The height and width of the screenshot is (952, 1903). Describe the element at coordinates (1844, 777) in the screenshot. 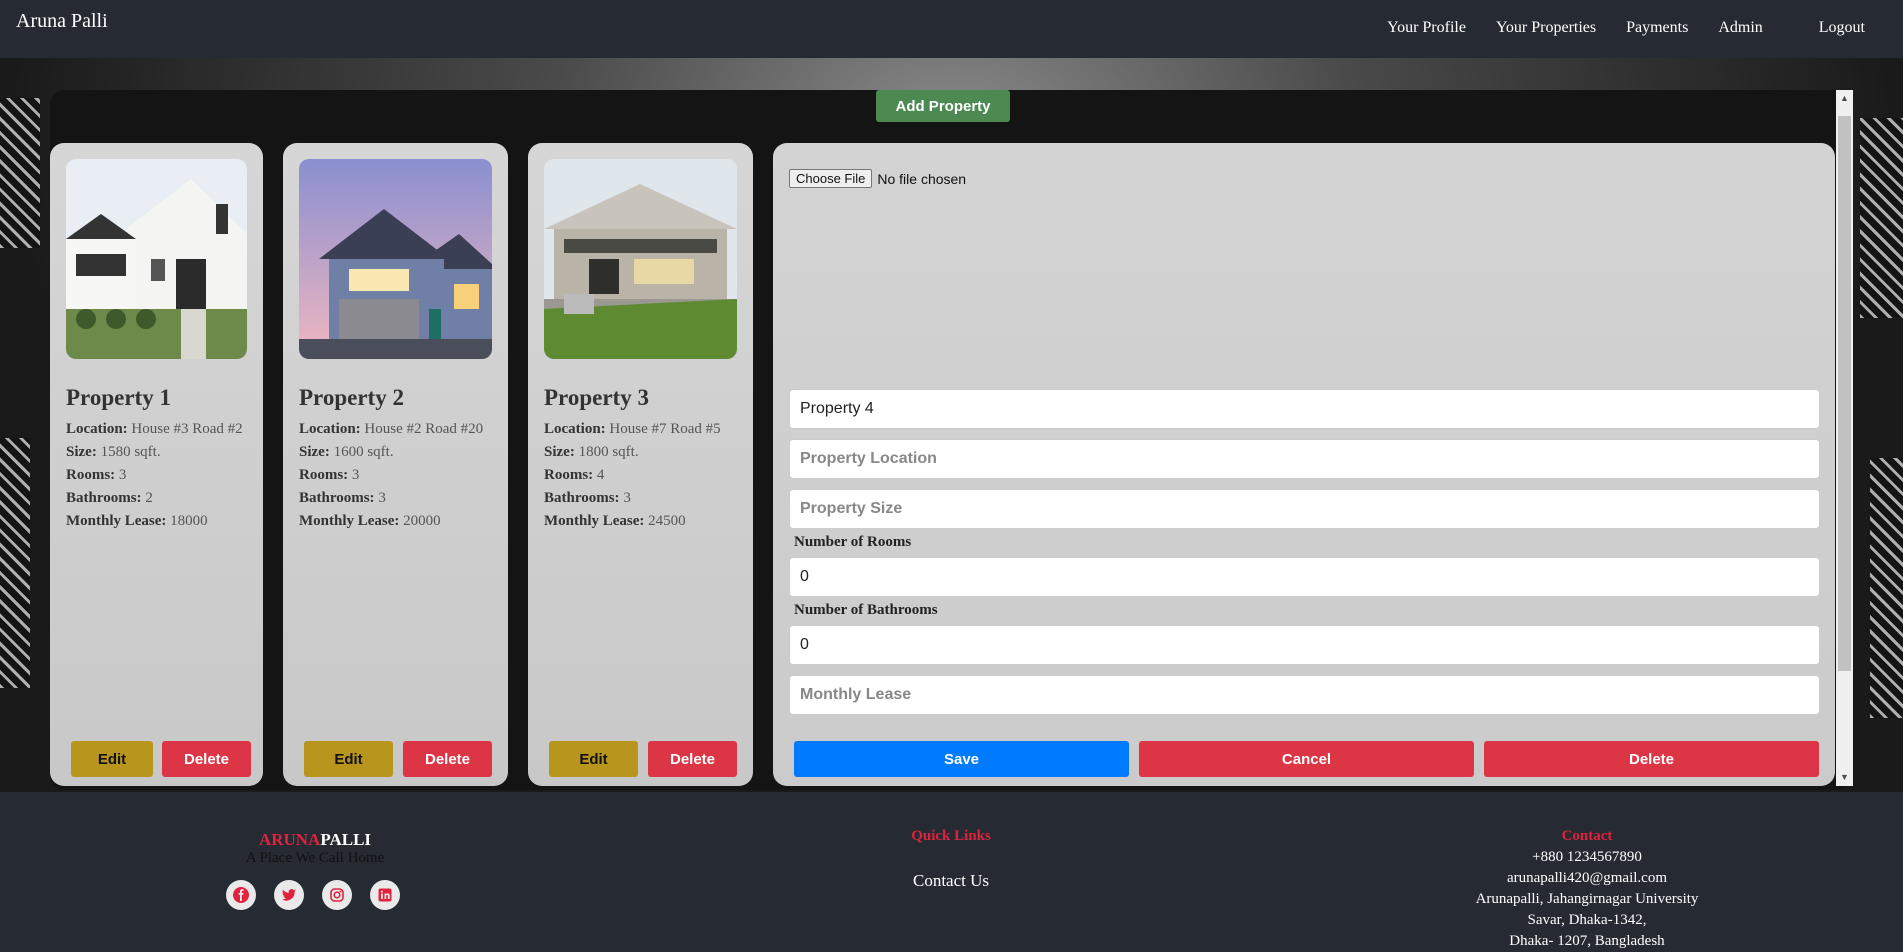

I see `scroll-down-arrow-icon: ▼` at that location.